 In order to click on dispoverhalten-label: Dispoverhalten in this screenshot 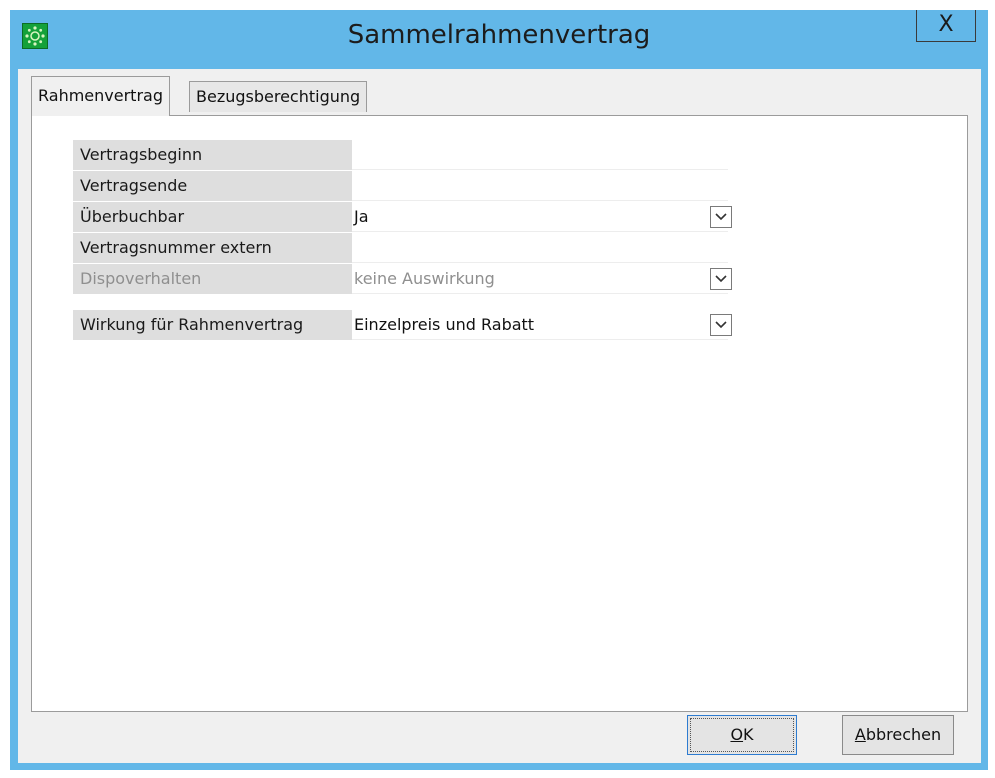, I will do `click(212, 279)`.